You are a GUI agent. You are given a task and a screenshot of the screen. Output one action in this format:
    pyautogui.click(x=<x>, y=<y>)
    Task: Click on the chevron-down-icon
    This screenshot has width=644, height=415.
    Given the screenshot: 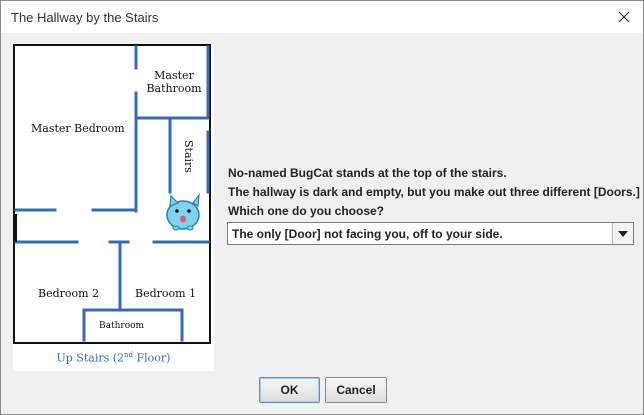 What is the action you would take?
    pyautogui.click(x=623, y=233)
    